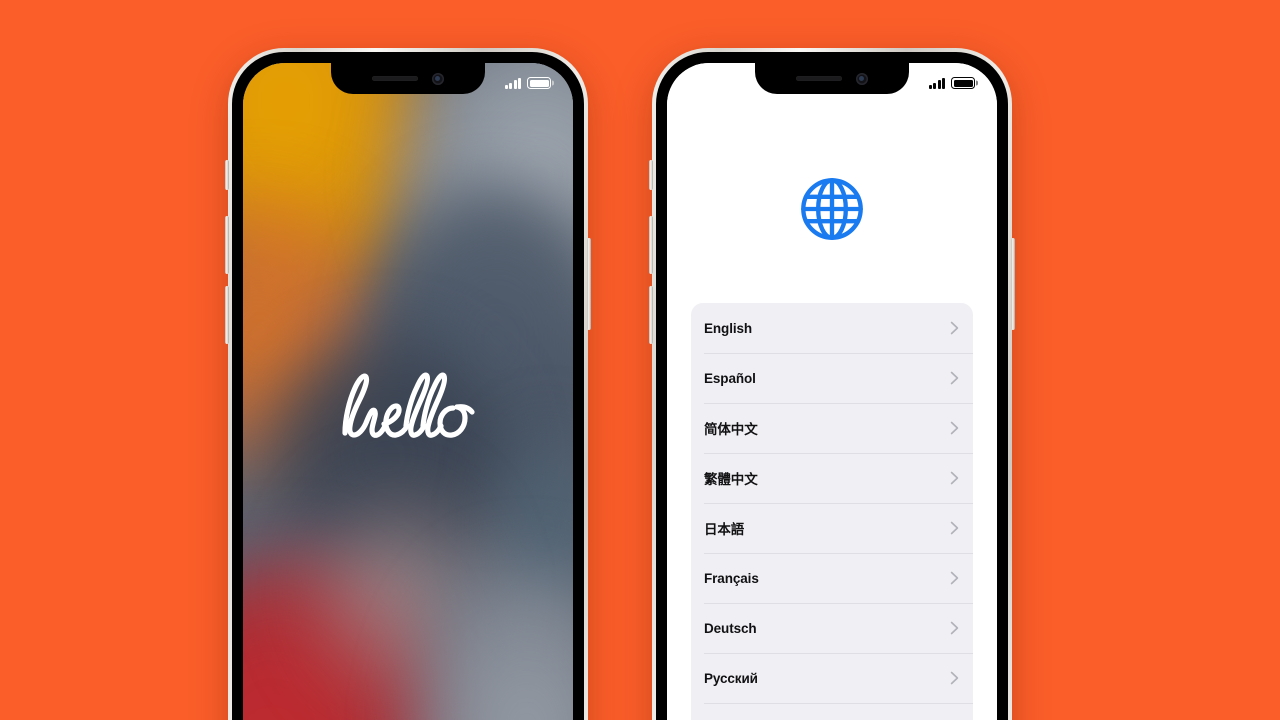  I want to click on language-row-francais: Français, so click(832, 578).